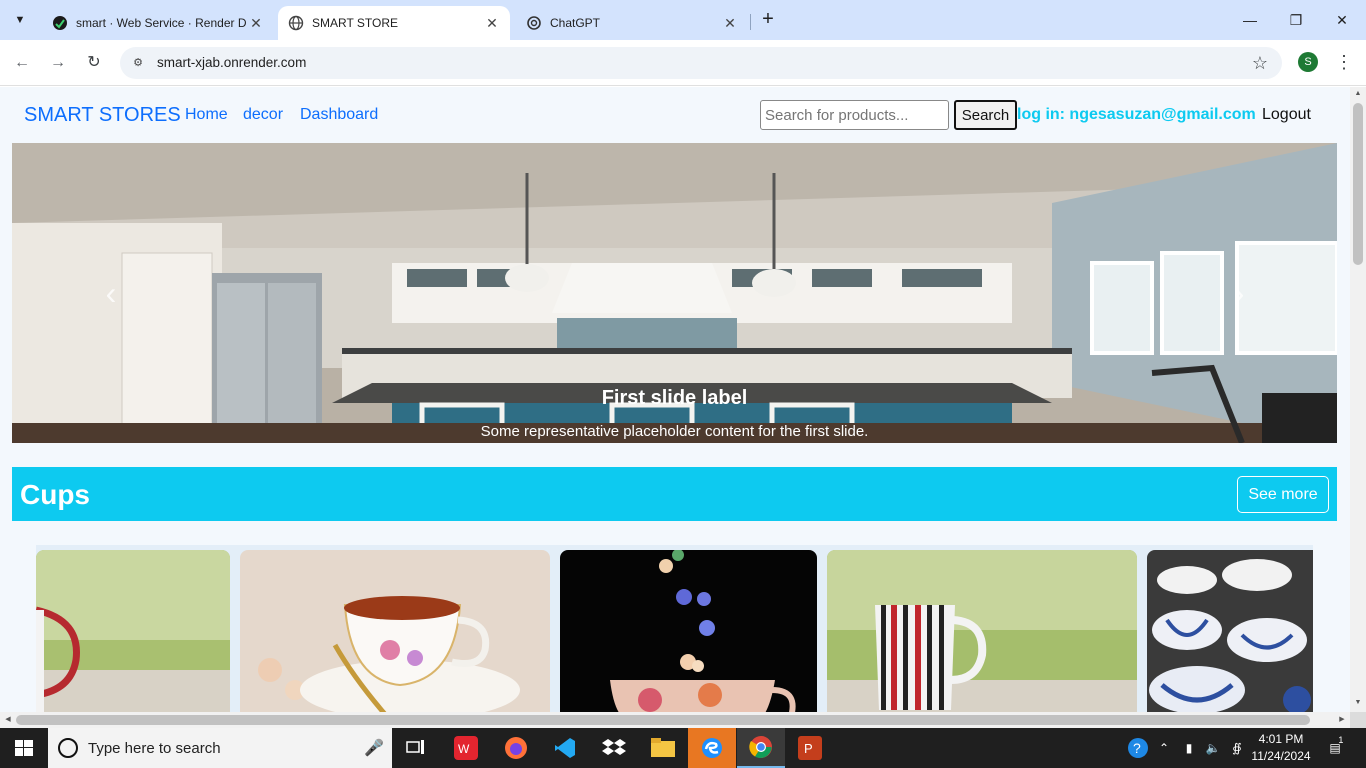 The height and width of the screenshot is (768, 1366). What do you see at coordinates (154, 748) in the screenshot?
I see `taskbar-search-placeholder: Type here to search` at bounding box center [154, 748].